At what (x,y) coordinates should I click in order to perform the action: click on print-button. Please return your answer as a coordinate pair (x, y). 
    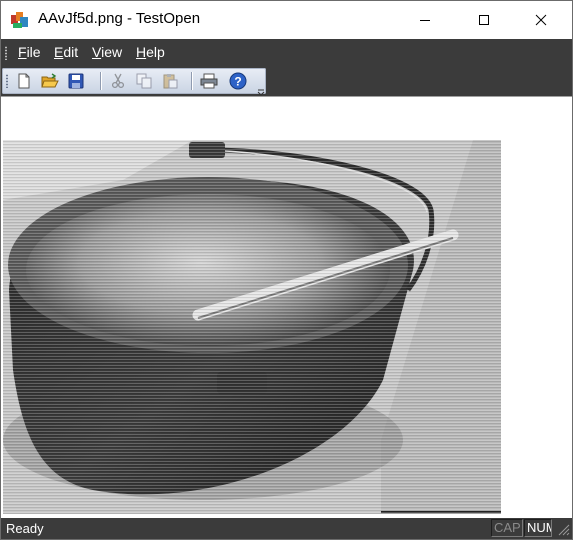
    Looking at the image, I should click on (209, 81).